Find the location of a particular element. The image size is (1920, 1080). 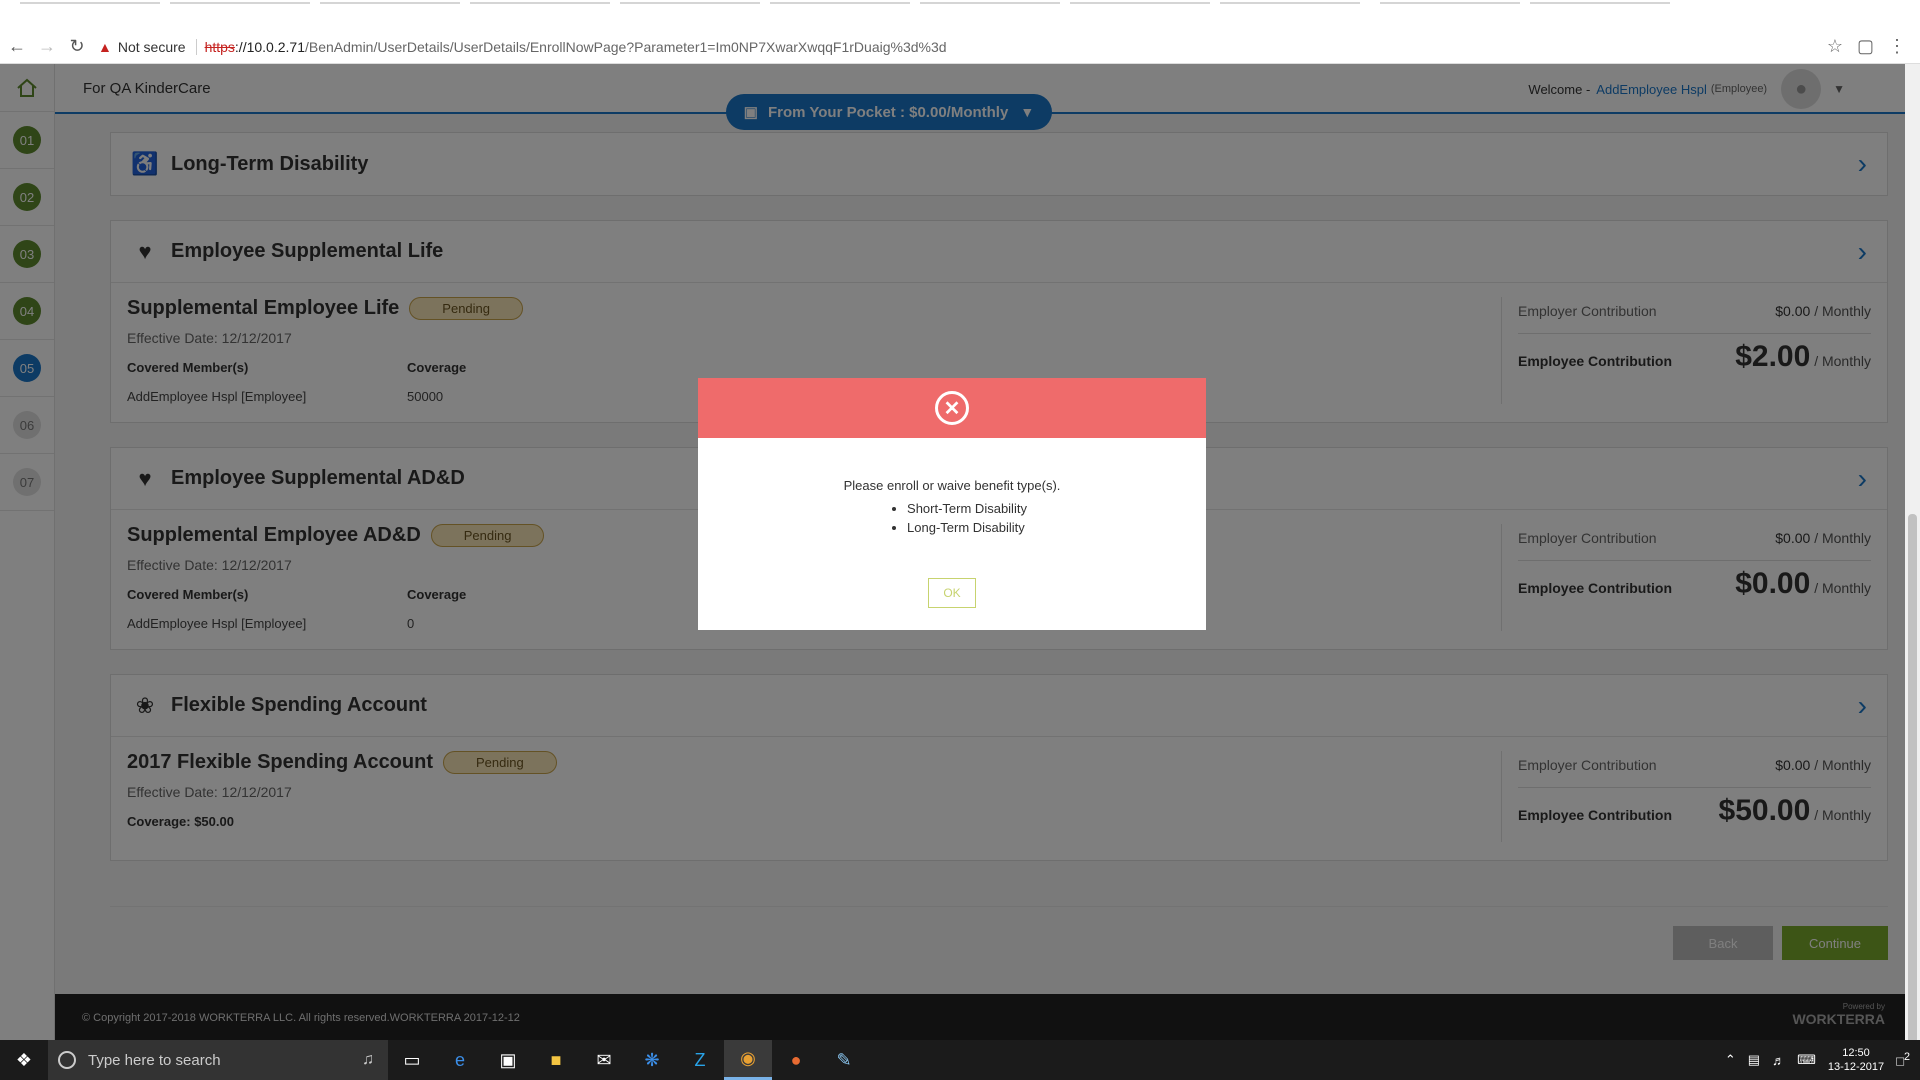

scrollbar-thumb is located at coordinates (1912, 784).